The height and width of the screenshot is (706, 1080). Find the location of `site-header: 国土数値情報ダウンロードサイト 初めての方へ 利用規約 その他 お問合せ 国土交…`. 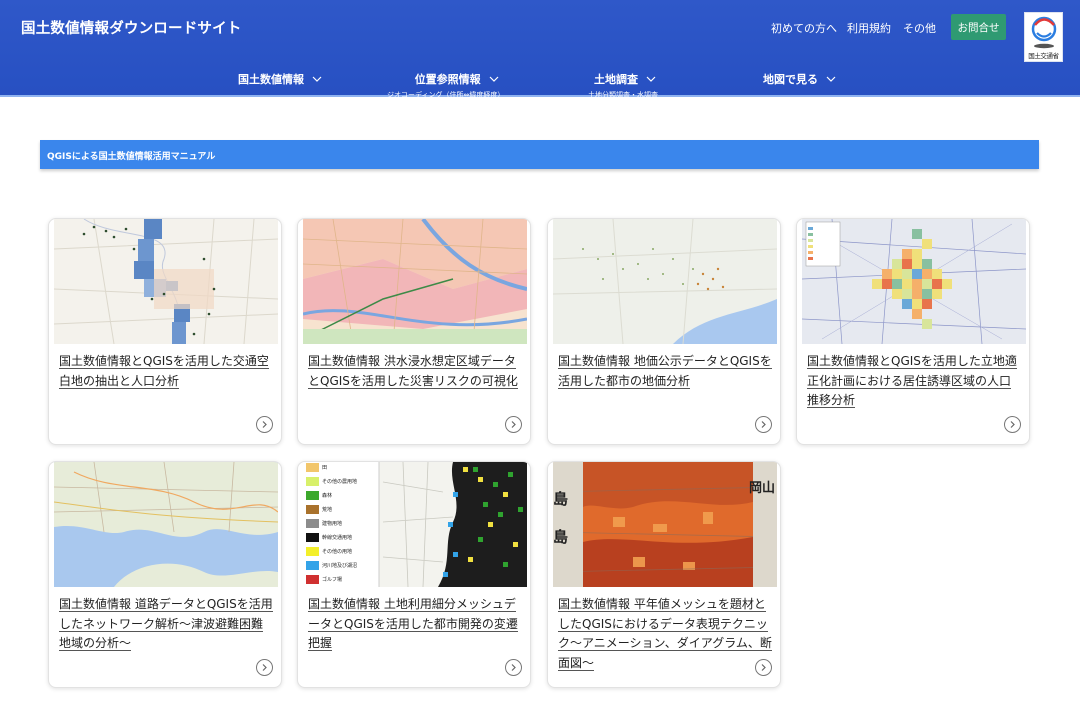

site-header: 国土数値情報ダウンロードサイト 初めての方へ 利用規約 その他 お問合せ 国土交… is located at coordinates (540, 50).